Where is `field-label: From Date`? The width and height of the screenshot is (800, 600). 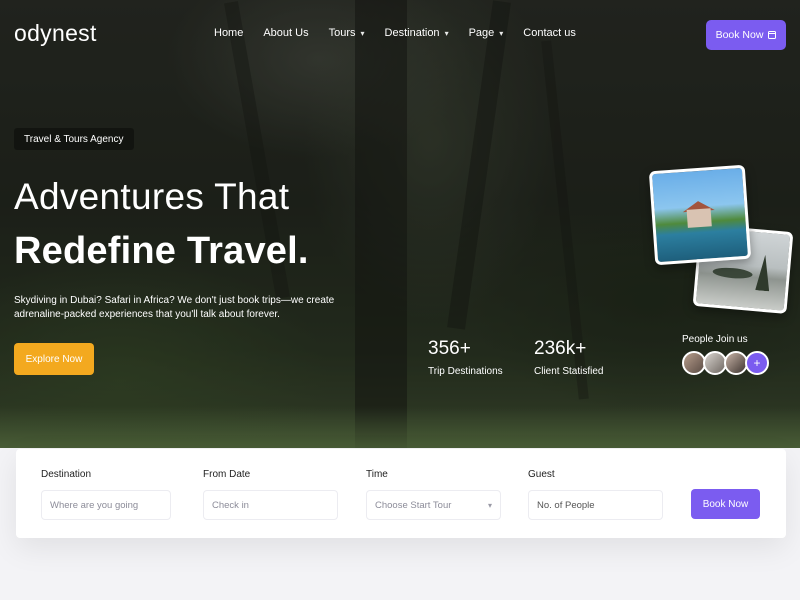 field-label: From Date is located at coordinates (227, 474).